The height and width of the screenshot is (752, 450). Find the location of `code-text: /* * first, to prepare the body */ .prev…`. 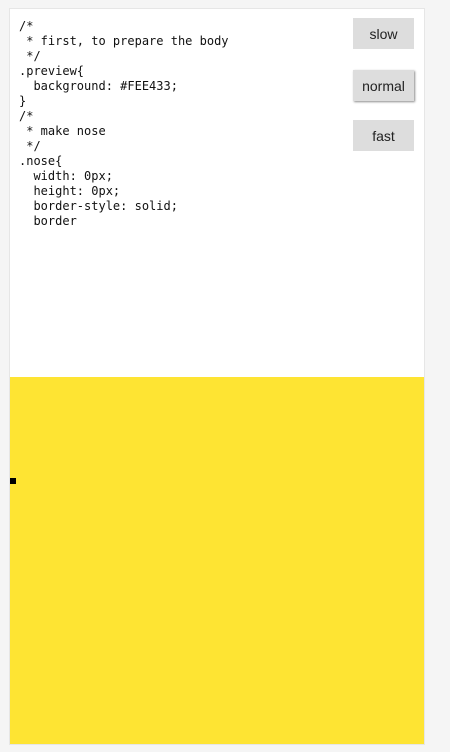

code-text: /* * first, to prepare the body */ .prev… is located at coordinates (124, 123).